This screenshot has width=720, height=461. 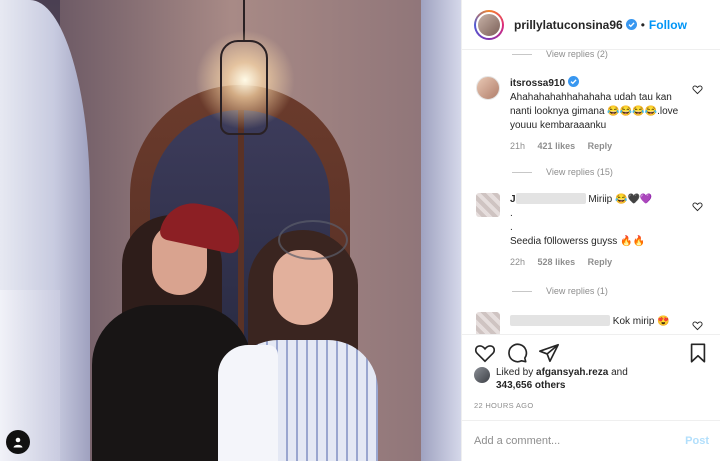 I want to click on add-comment-input, so click(x=580, y=441).